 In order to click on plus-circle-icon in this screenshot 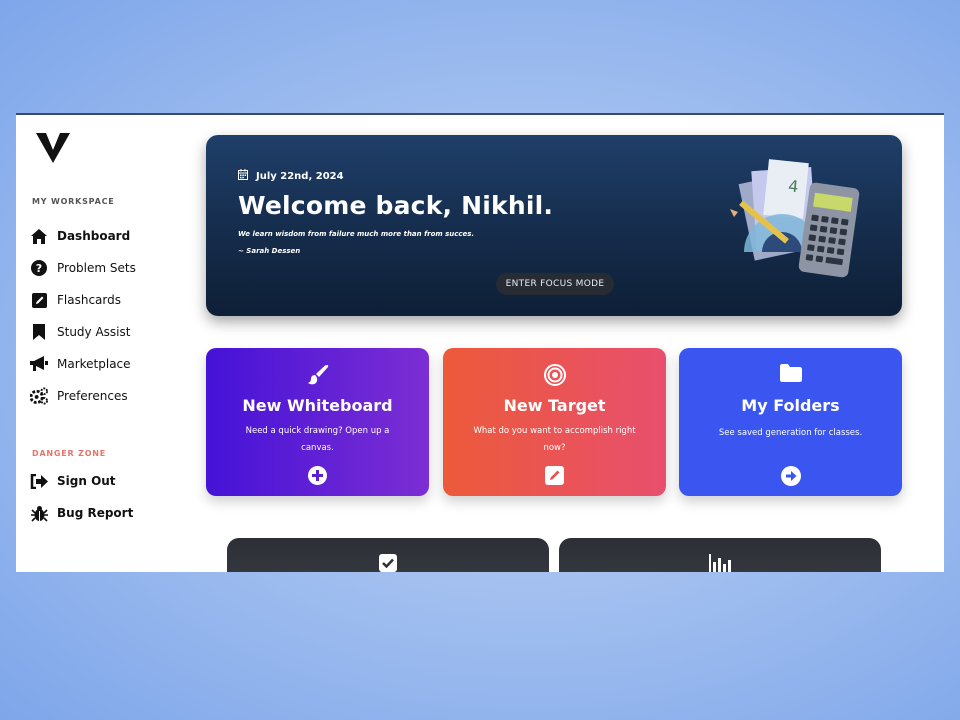, I will do `click(317, 475)`.